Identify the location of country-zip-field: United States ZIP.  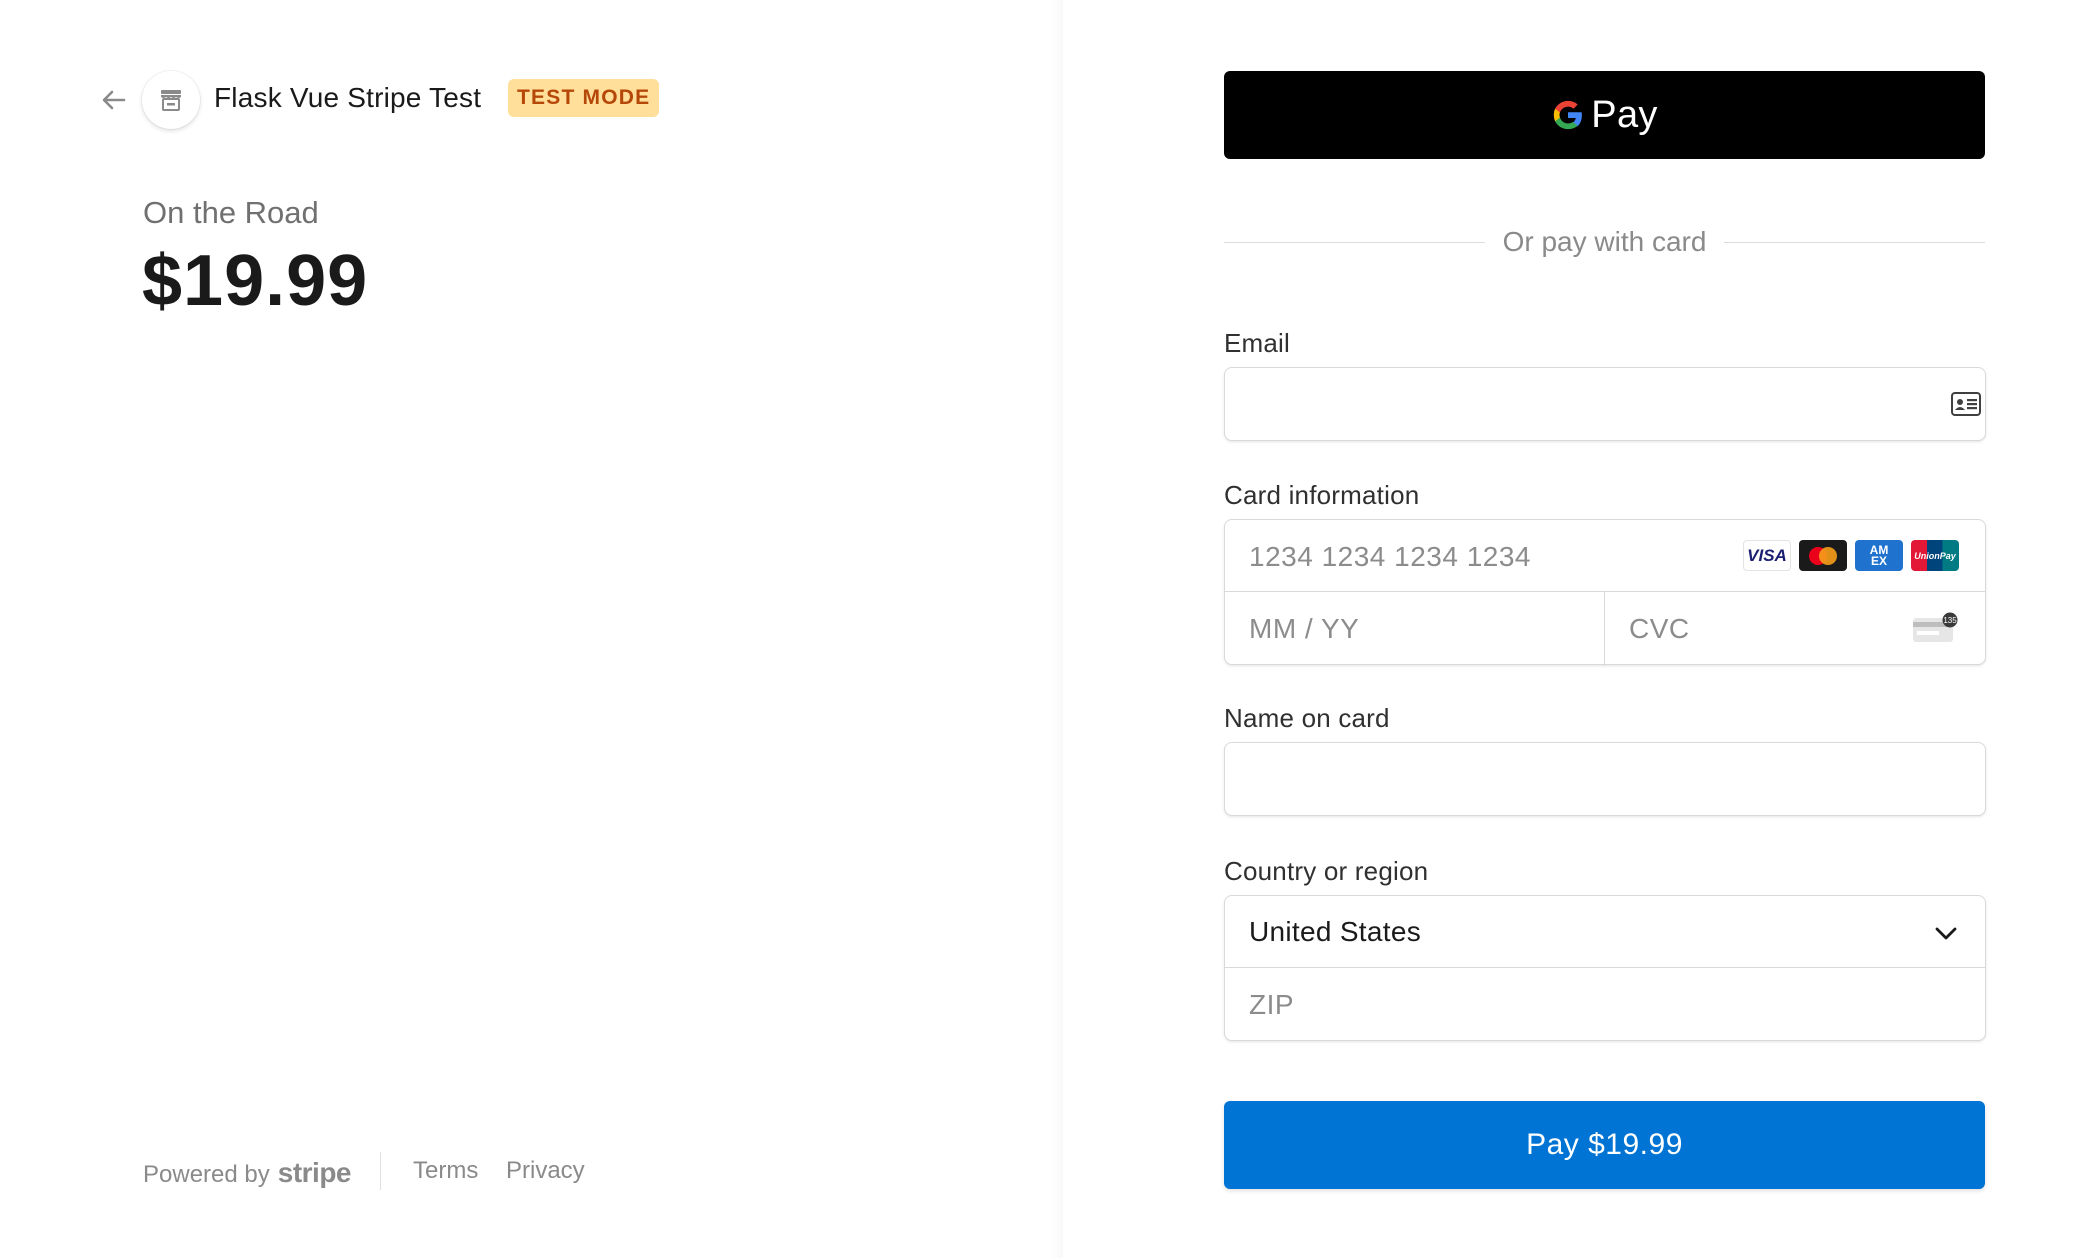
(1605, 968).